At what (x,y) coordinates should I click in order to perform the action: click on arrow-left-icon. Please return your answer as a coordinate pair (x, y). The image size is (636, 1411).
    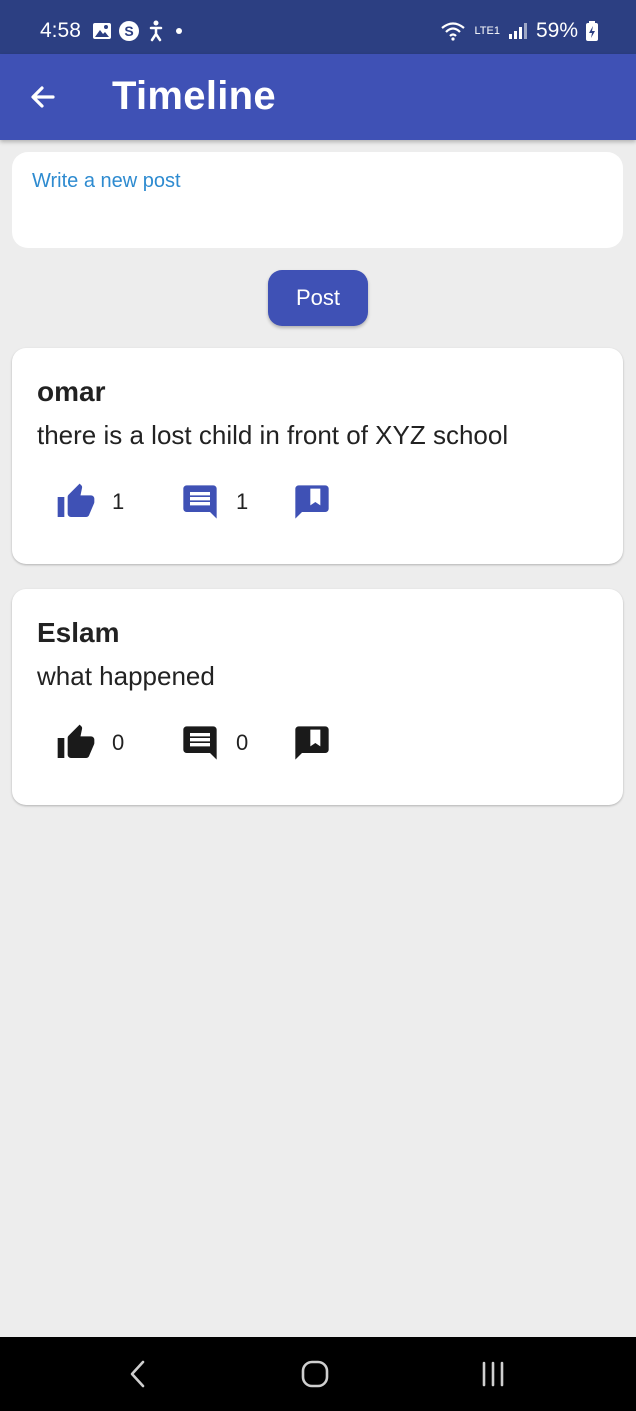
    Looking at the image, I should click on (43, 97).